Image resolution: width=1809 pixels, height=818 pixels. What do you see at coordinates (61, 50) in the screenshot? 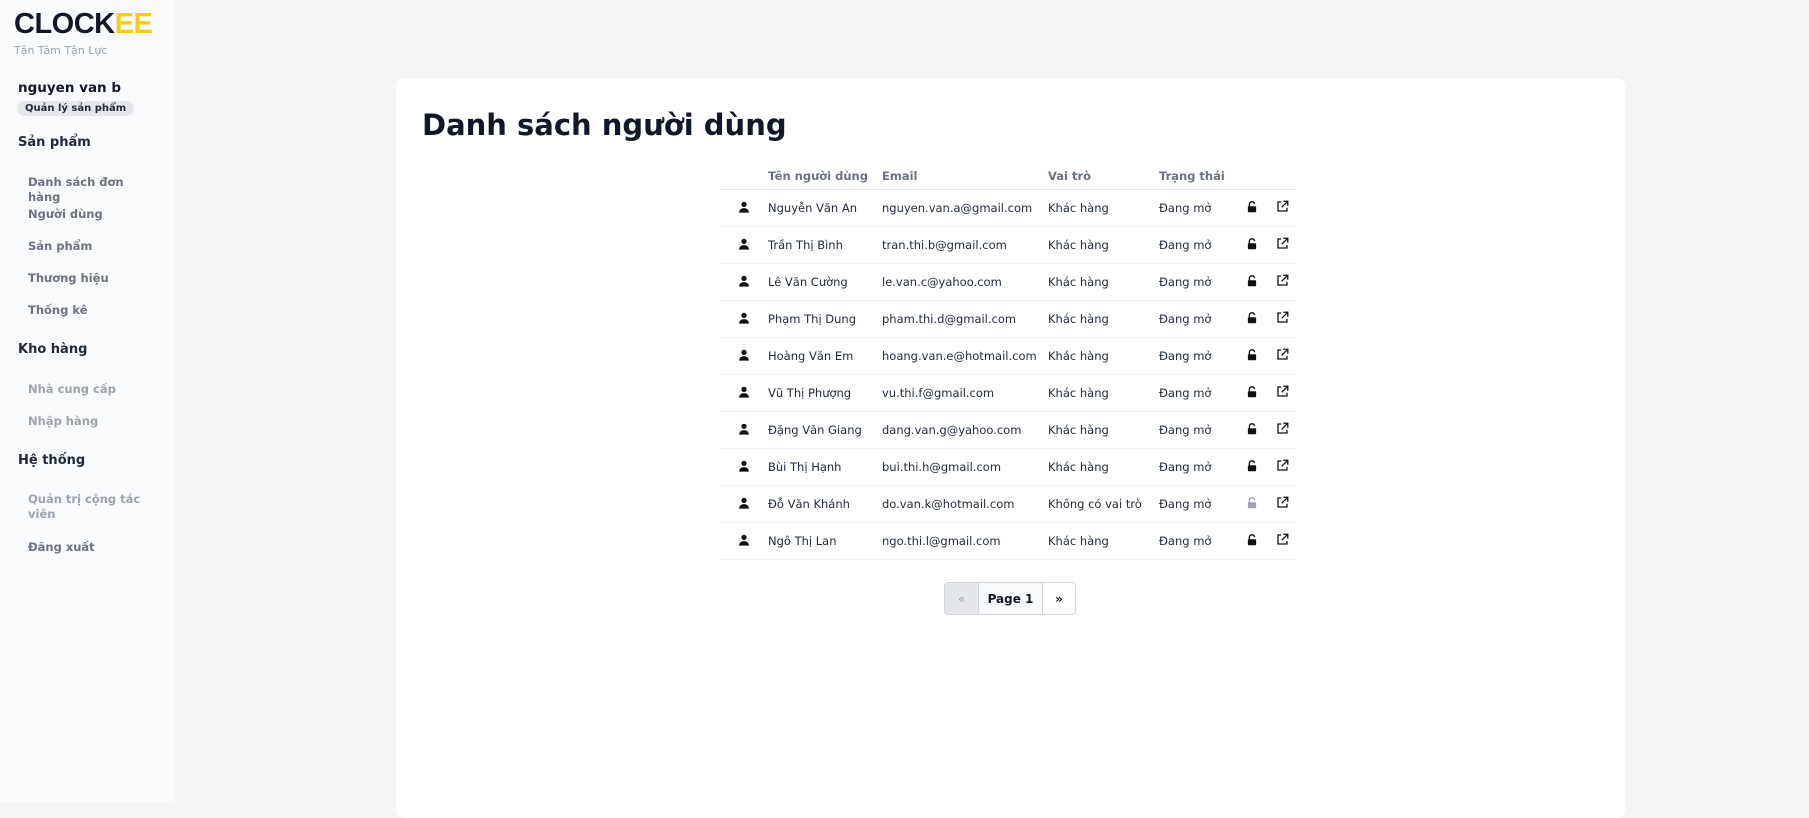
I see `tagline: Tận Tâm Tận Lực` at bounding box center [61, 50].